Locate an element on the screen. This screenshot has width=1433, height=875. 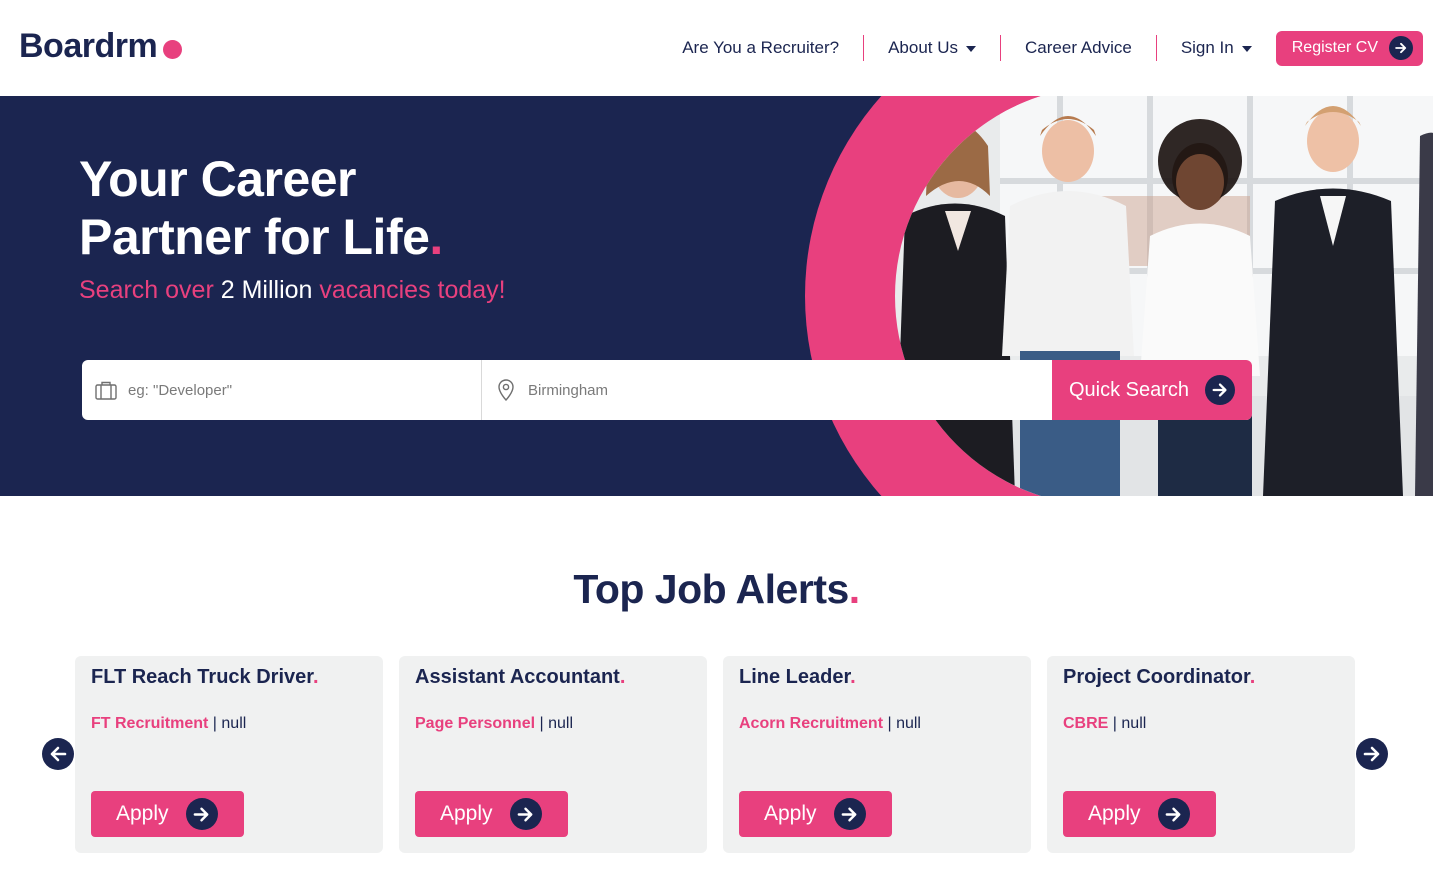
hero-title-line2-wrap: Partner for Life. is located at coordinates (261, 237).